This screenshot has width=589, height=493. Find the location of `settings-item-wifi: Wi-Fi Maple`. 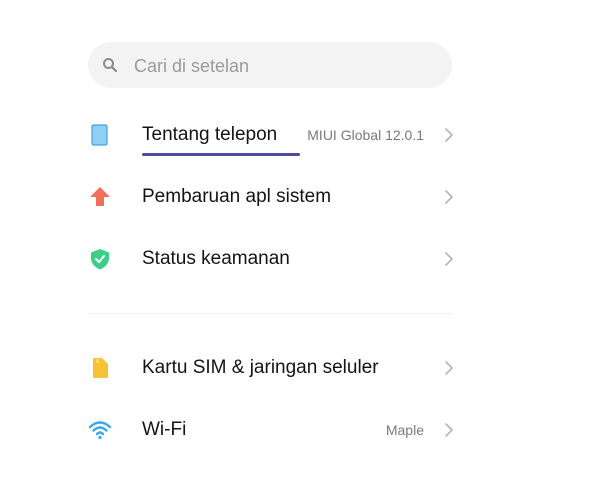

settings-item-wifi: Wi-Fi Maple is located at coordinates (273, 430).